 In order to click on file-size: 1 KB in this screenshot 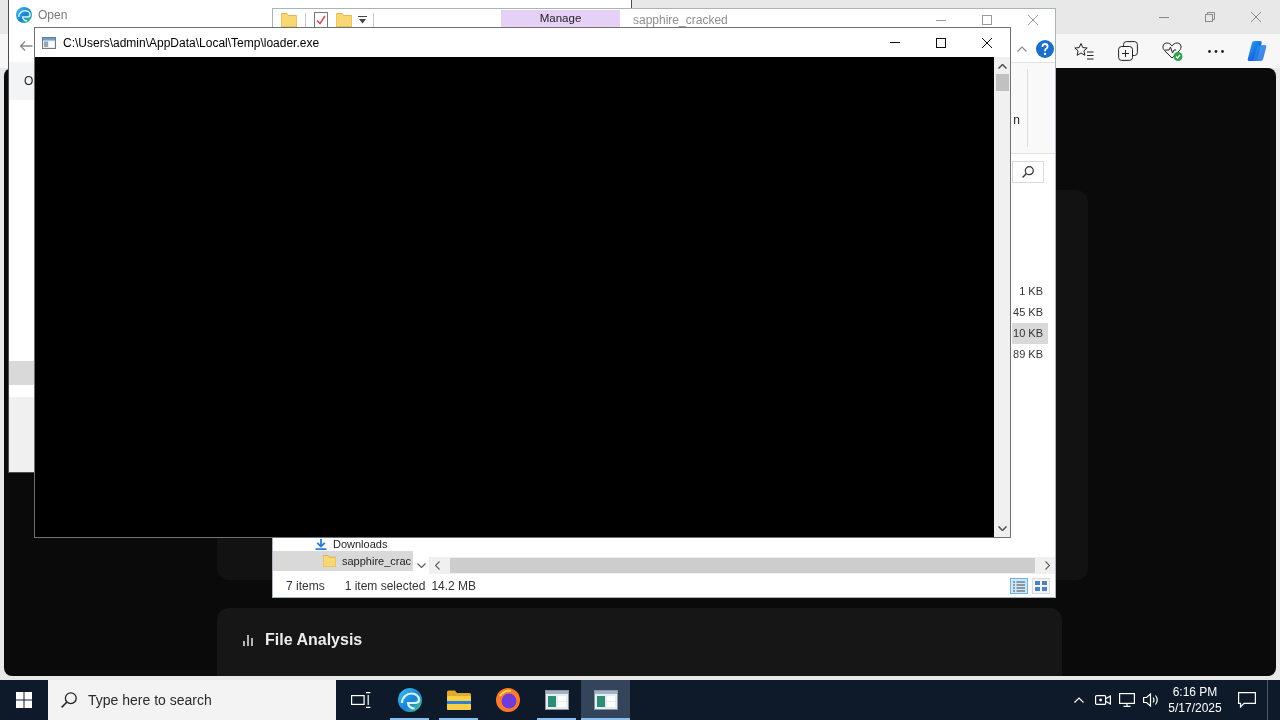, I will do `click(1030, 291)`.